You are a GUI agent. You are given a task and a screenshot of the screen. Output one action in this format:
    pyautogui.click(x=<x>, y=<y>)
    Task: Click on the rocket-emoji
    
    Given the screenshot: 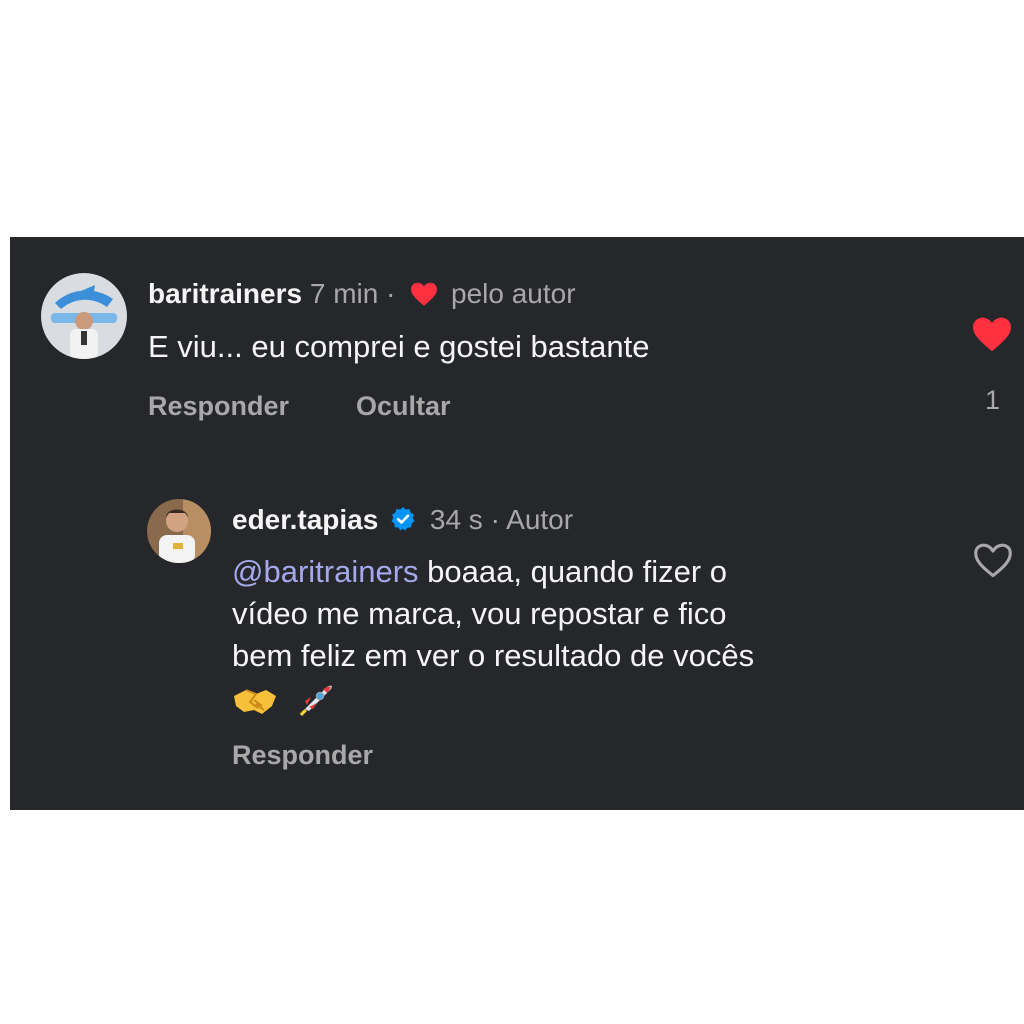 What is the action you would take?
    pyautogui.click(x=314, y=705)
    